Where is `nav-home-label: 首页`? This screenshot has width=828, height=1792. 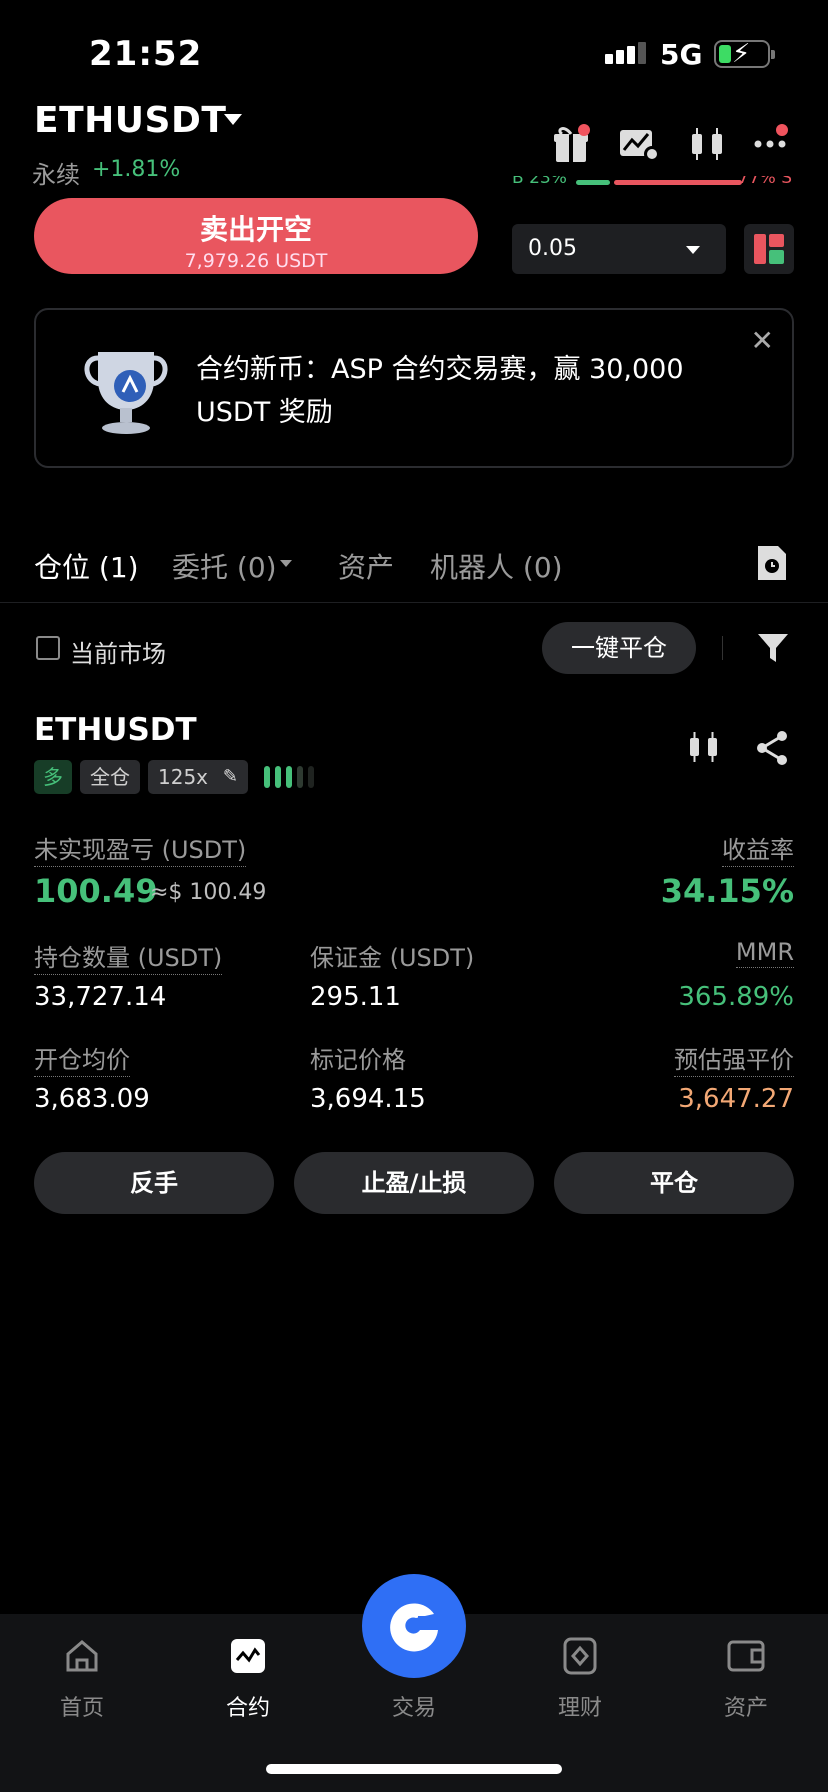
nav-home-label: 首页 is located at coordinates (81, 1708).